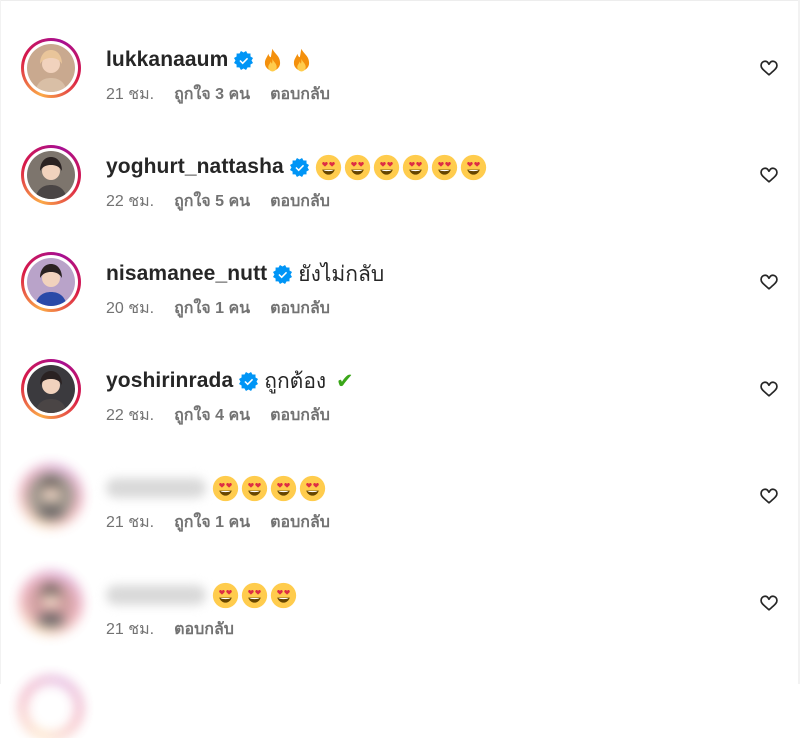 The width and height of the screenshot is (800, 738). I want to click on likes-count: ถูกใจ 4 คน, so click(212, 415).